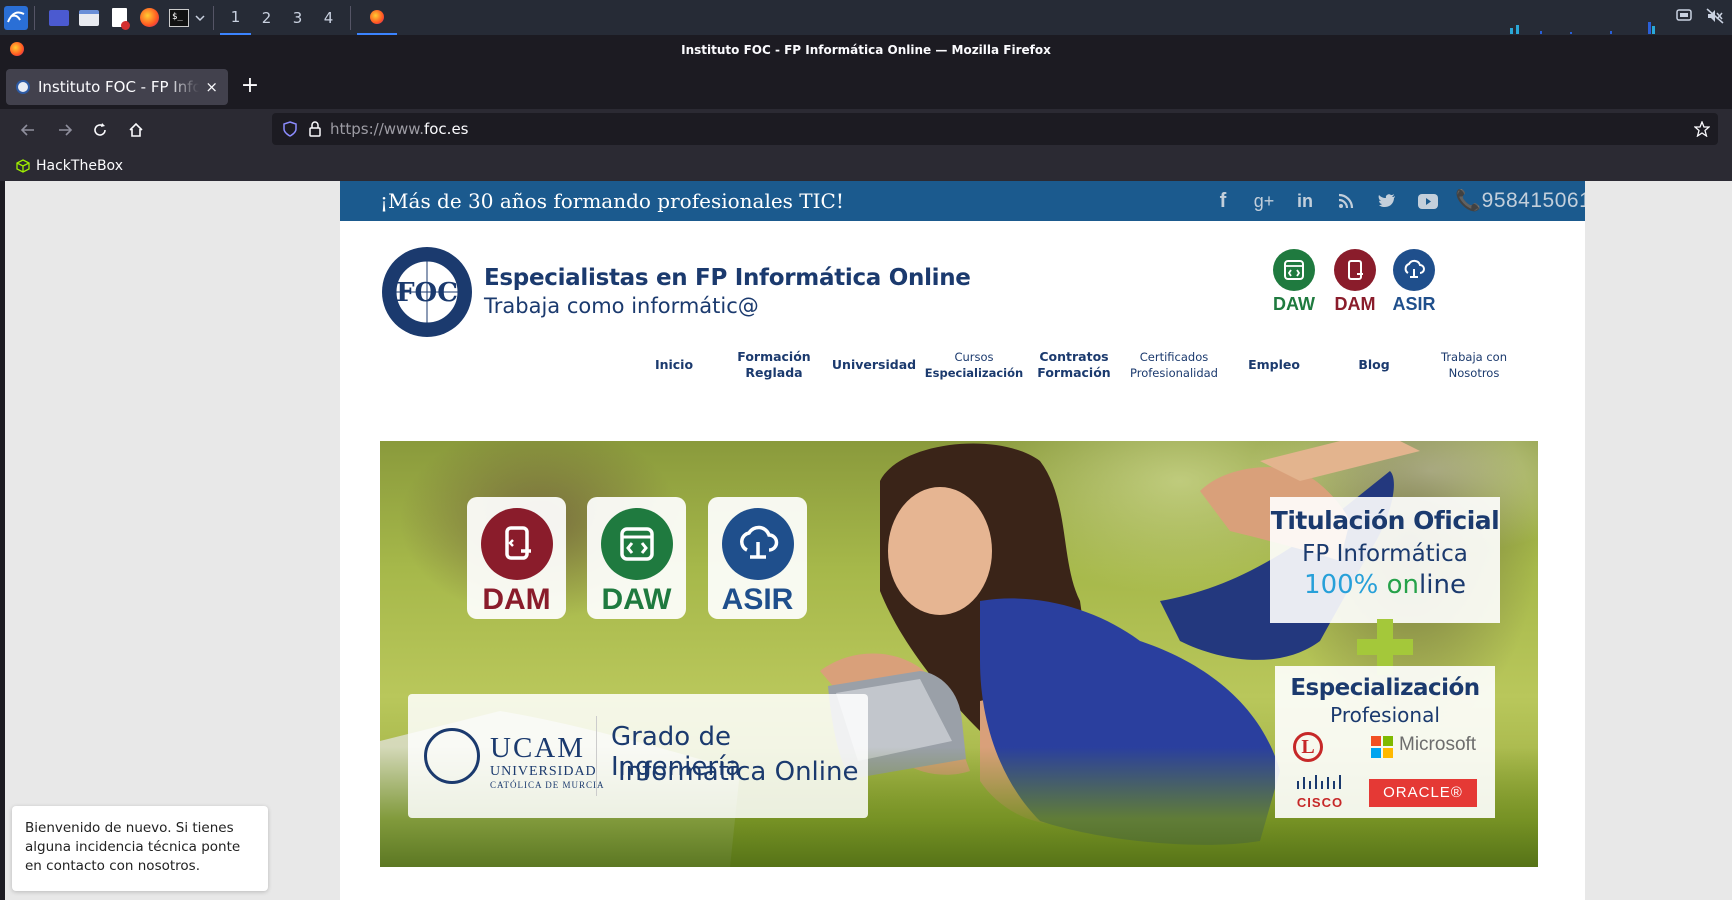 The width and height of the screenshot is (1732, 900). What do you see at coordinates (1355, 304) in the screenshot?
I see `cert-dam-label: DAM` at bounding box center [1355, 304].